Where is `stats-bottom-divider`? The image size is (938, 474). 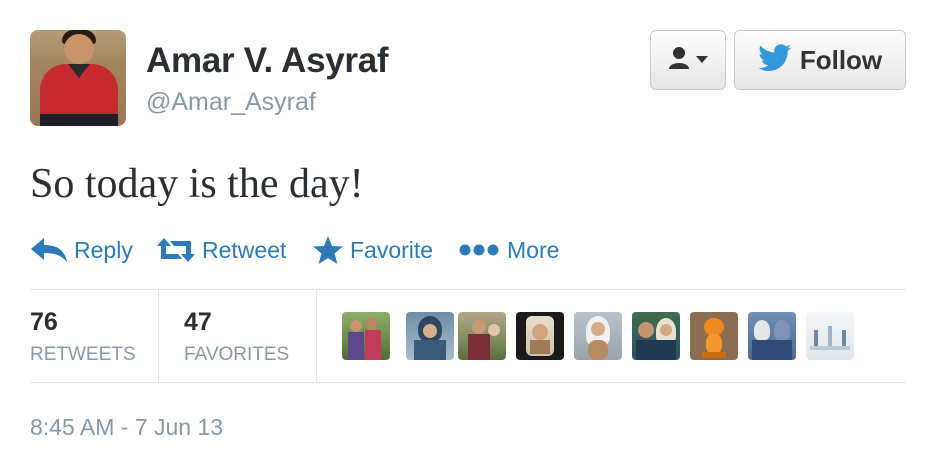 stats-bottom-divider is located at coordinates (468, 382).